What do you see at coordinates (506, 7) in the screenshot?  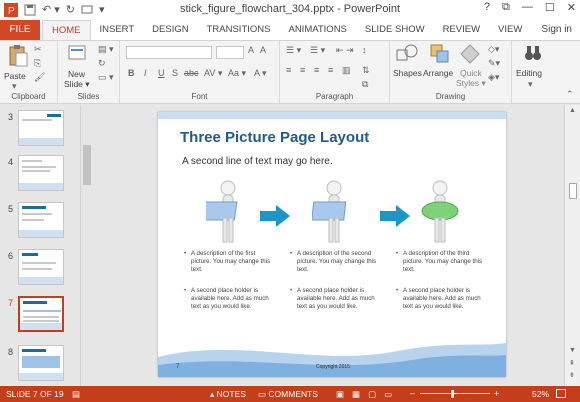 I see `ribbon-display-icon: ⧉` at bounding box center [506, 7].